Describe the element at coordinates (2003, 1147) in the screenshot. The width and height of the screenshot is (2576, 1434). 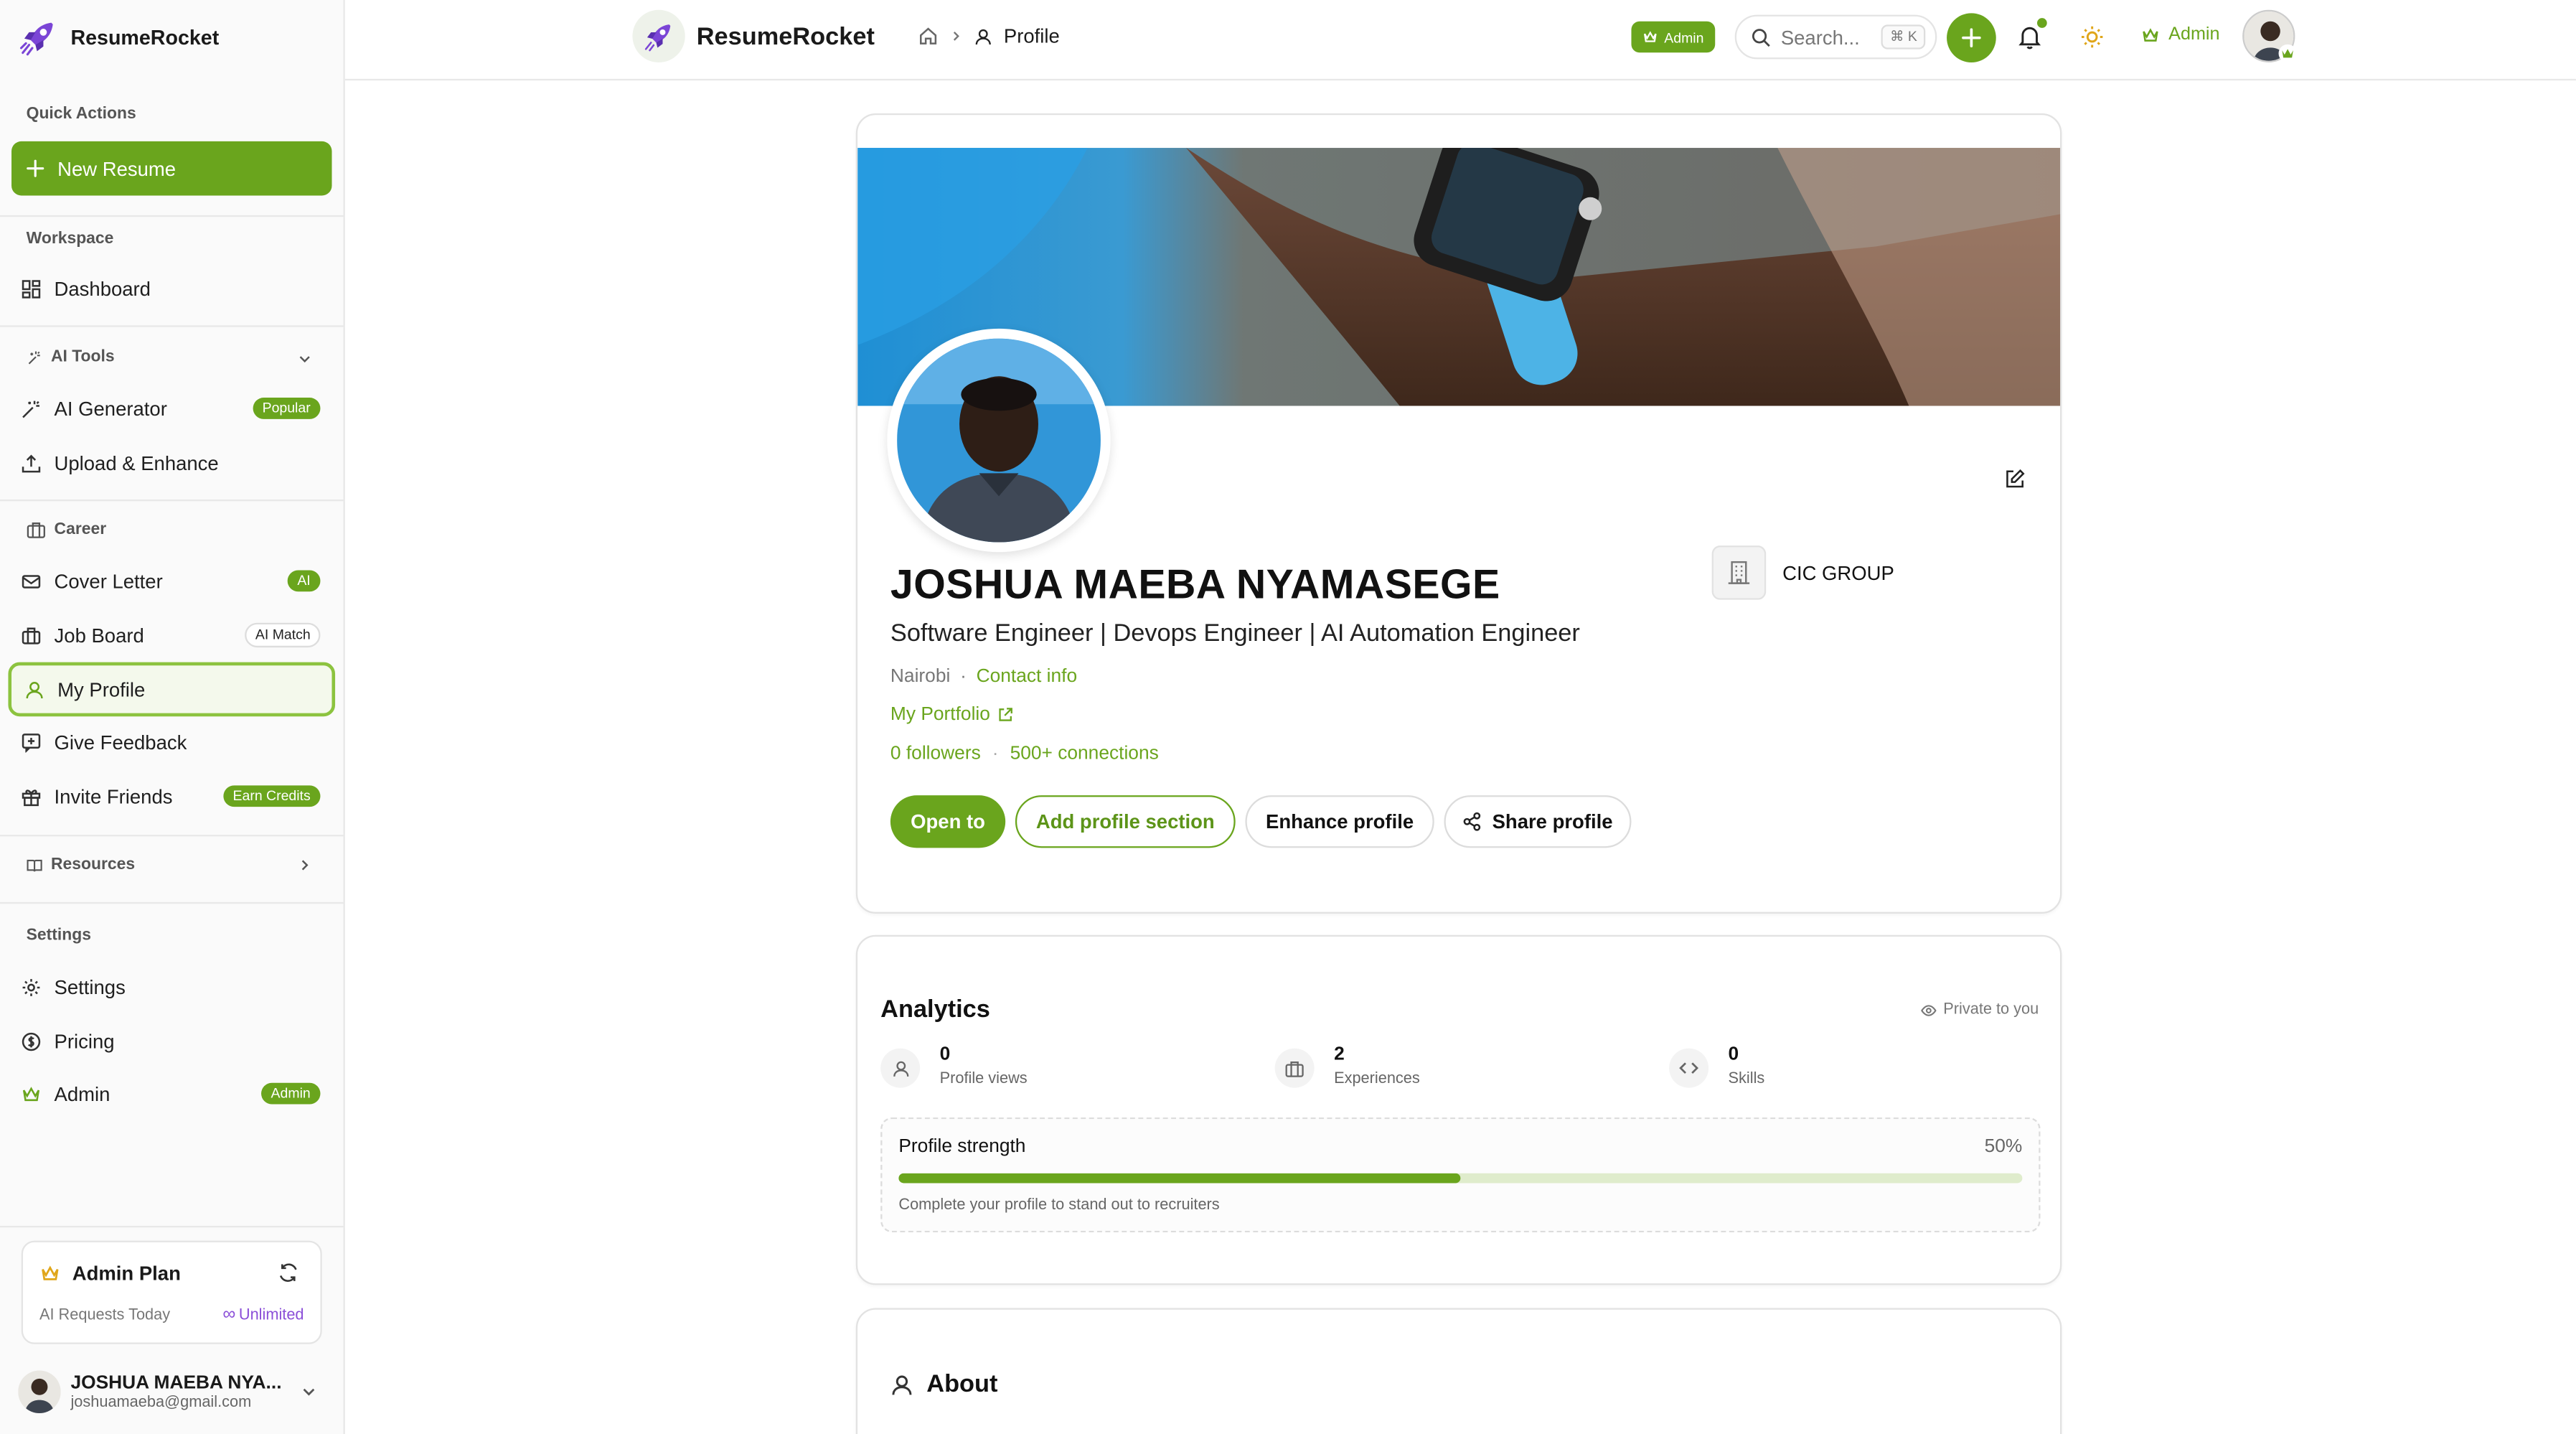
I see `profile-strength-percent: 50%` at that location.